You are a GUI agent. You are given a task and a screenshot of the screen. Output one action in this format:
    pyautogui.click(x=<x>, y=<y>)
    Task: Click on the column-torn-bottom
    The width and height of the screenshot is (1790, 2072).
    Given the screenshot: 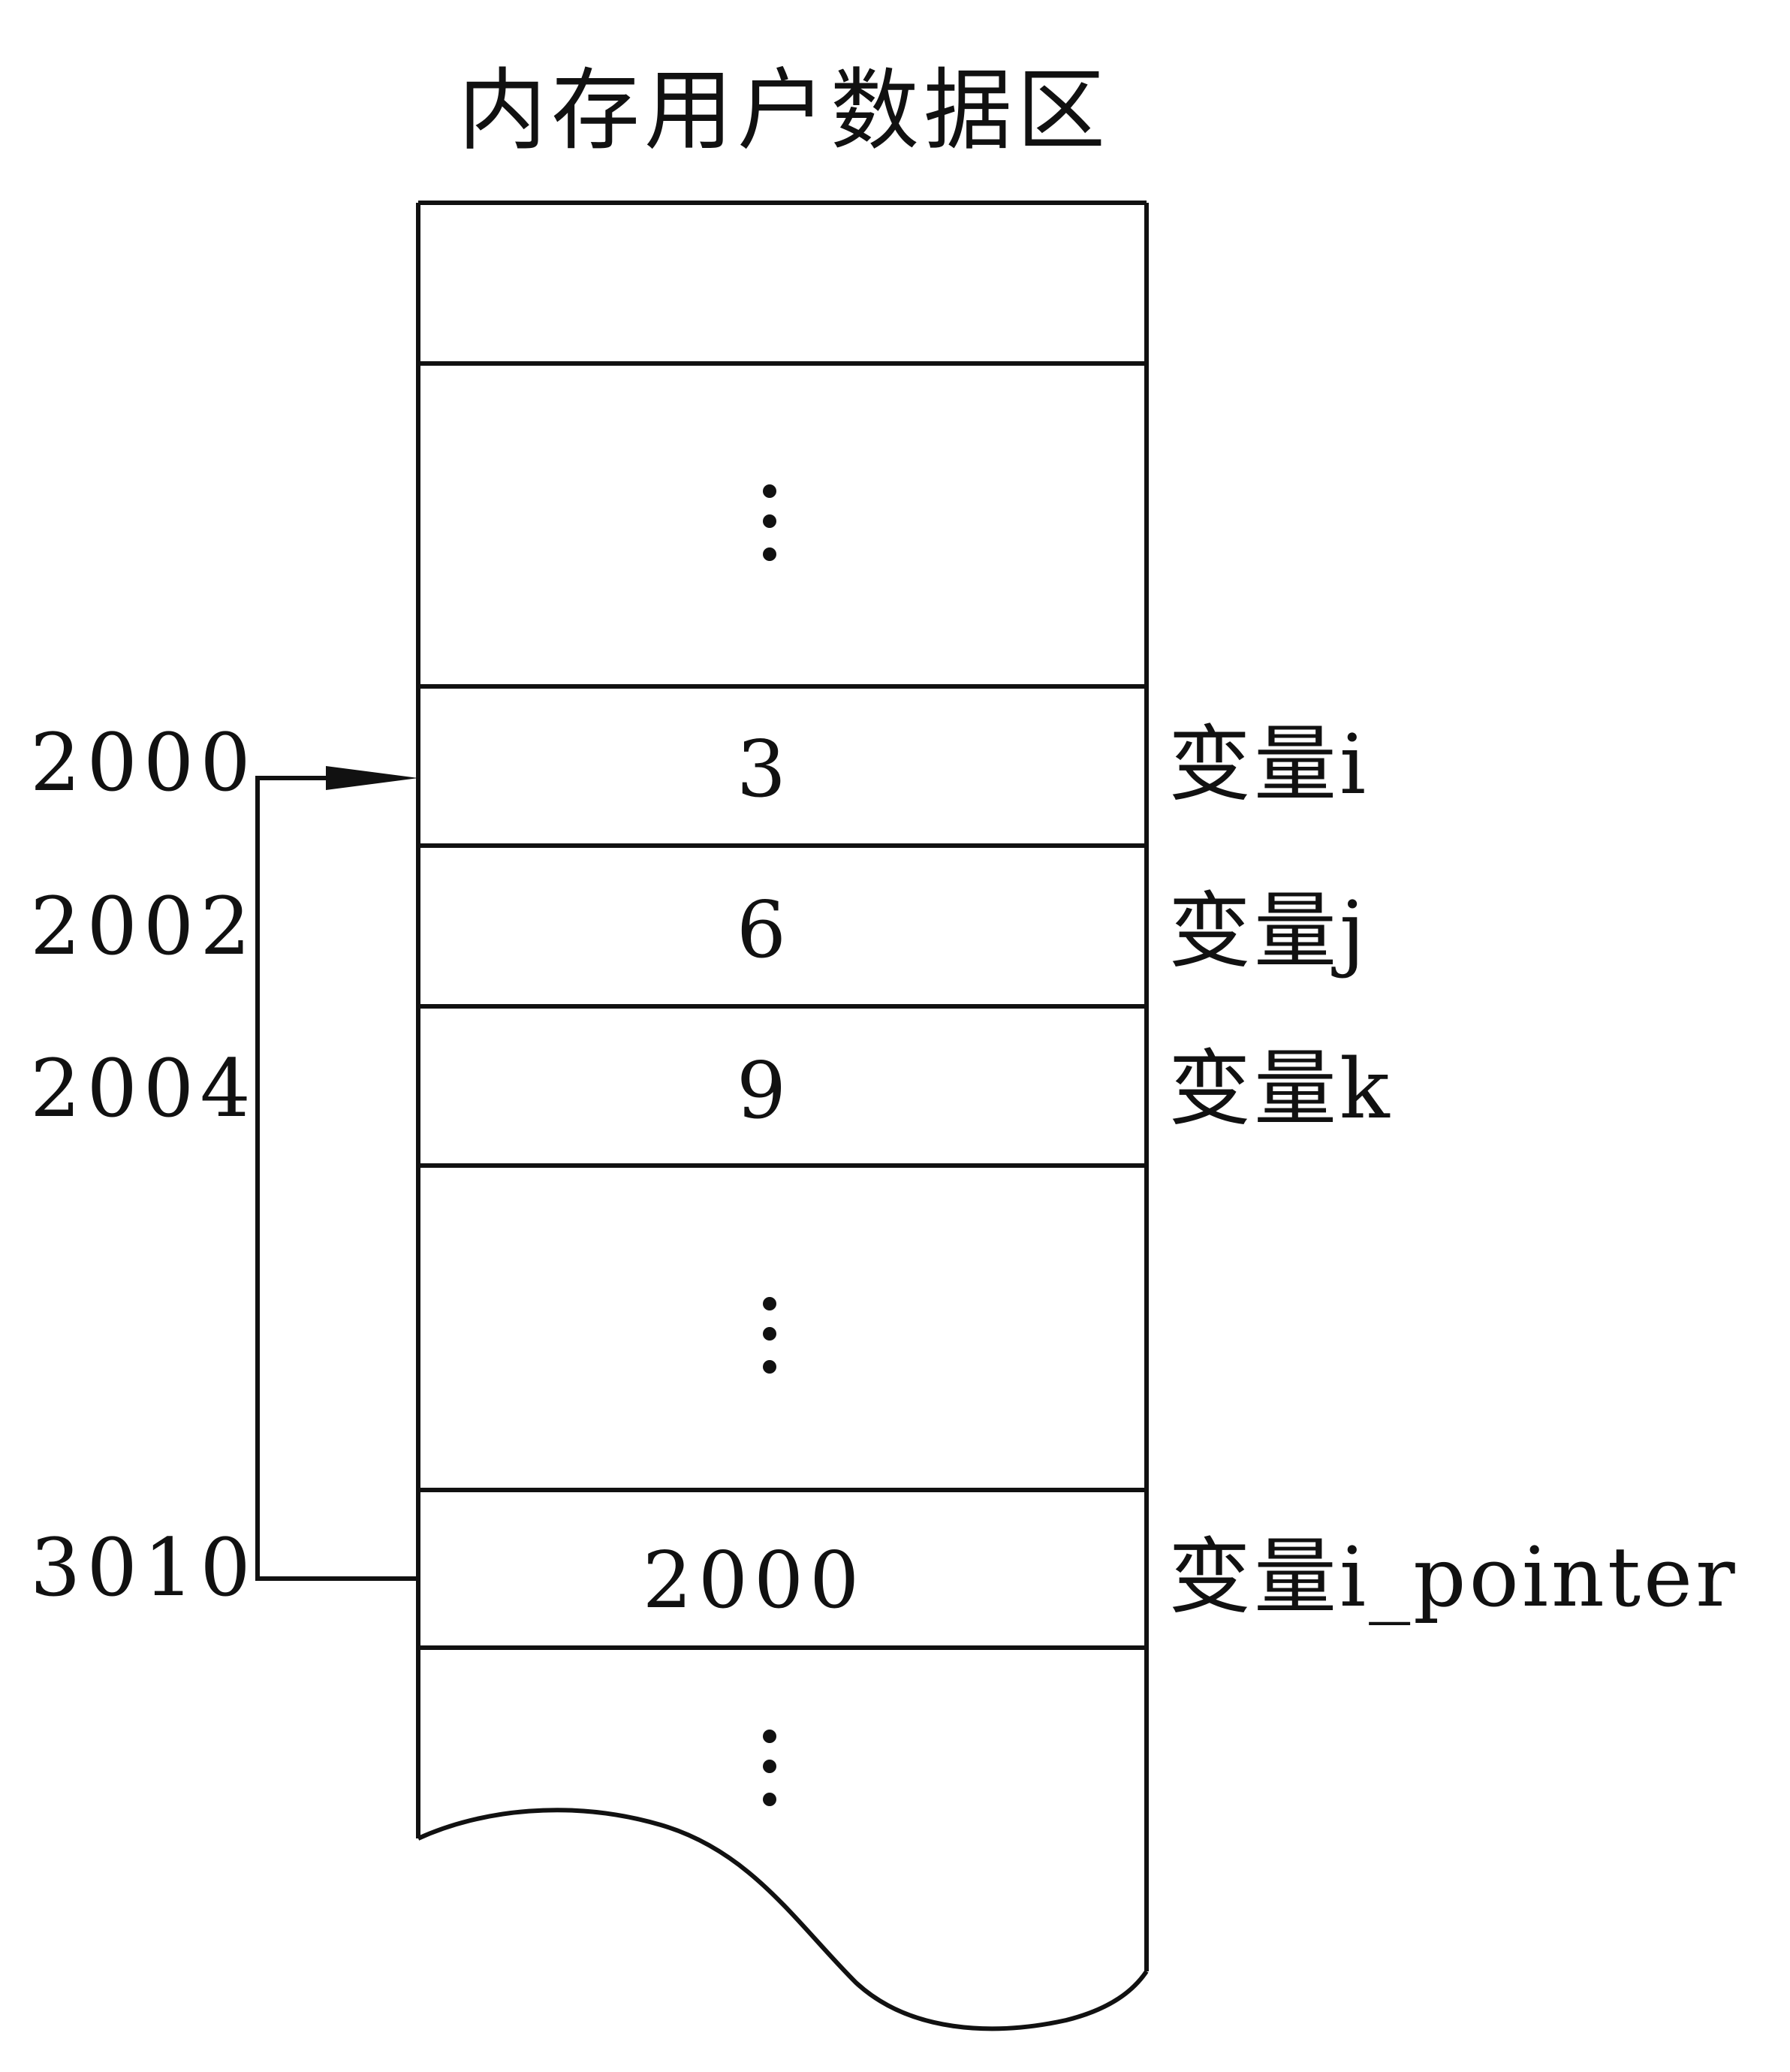 What is the action you would take?
    pyautogui.click(x=783, y=1919)
    